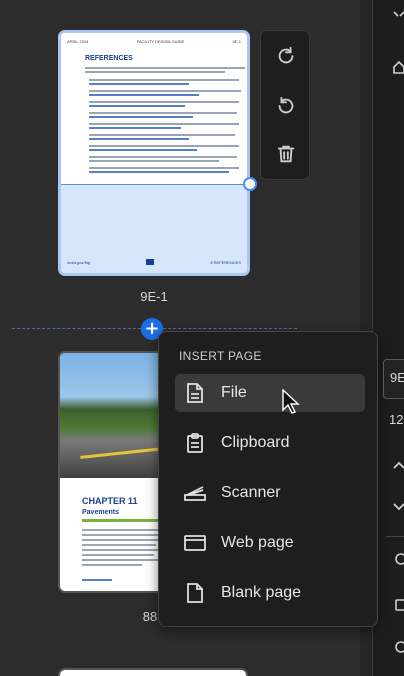 This screenshot has width=404, height=676. I want to click on page-footer-right: 9 REFERENCES, so click(225, 262).